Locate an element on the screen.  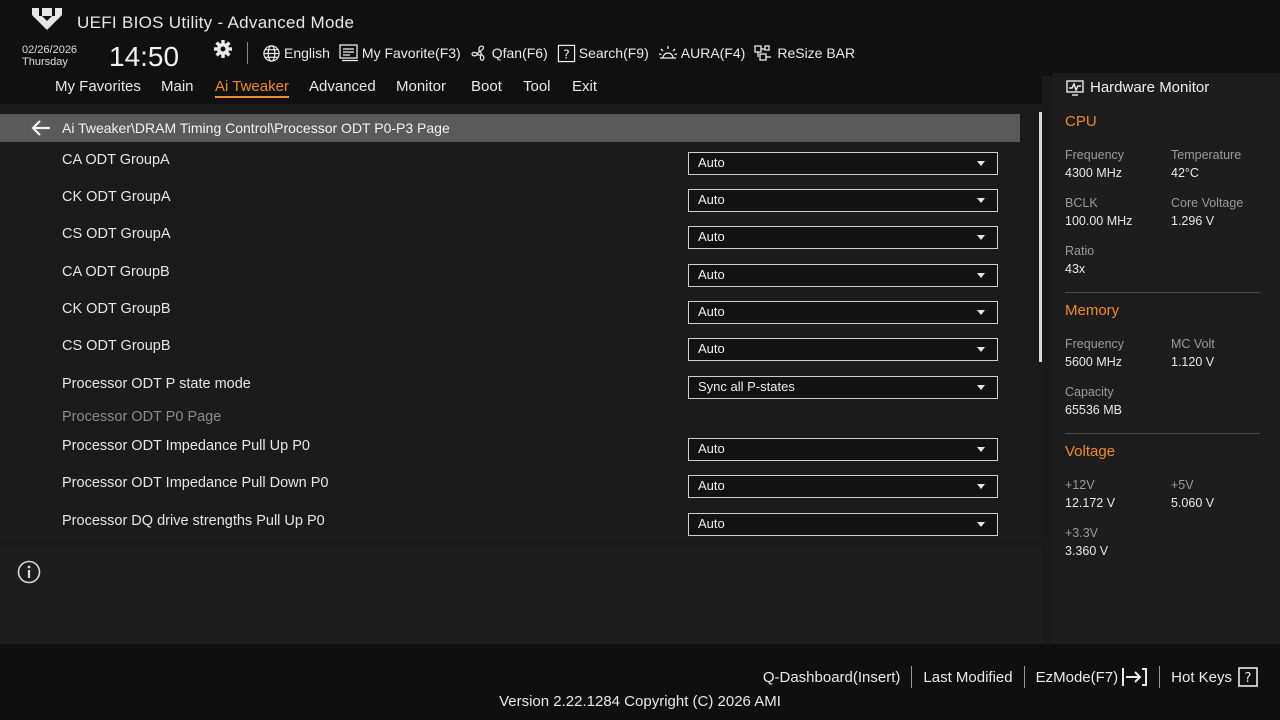
memory-frequency-value: 5600 MHz is located at coordinates (1093, 362).